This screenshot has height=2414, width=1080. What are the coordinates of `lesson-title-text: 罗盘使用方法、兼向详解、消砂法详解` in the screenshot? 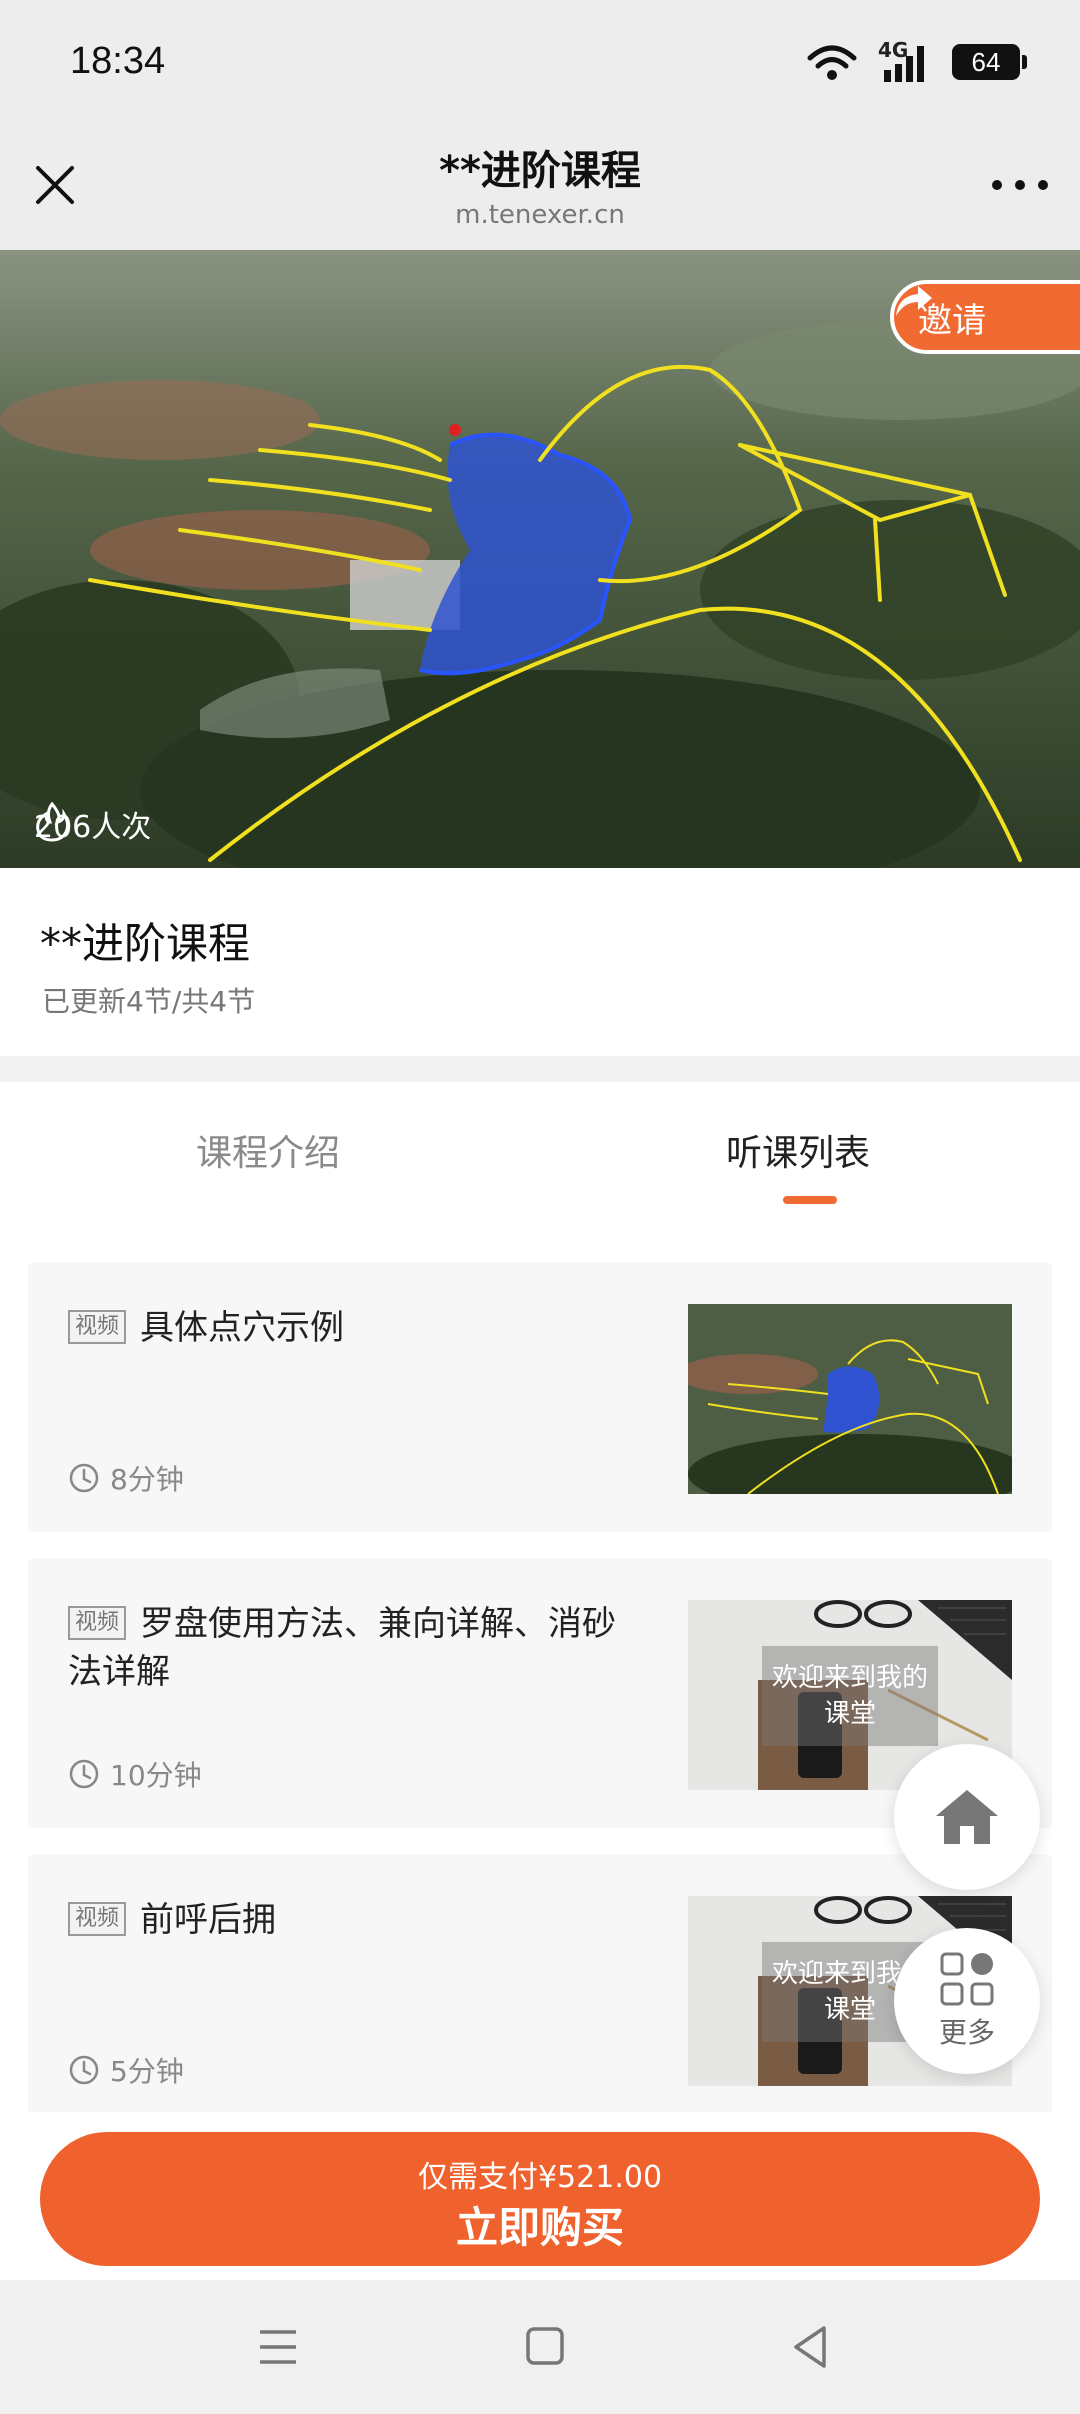 It's located at (342, 1648).